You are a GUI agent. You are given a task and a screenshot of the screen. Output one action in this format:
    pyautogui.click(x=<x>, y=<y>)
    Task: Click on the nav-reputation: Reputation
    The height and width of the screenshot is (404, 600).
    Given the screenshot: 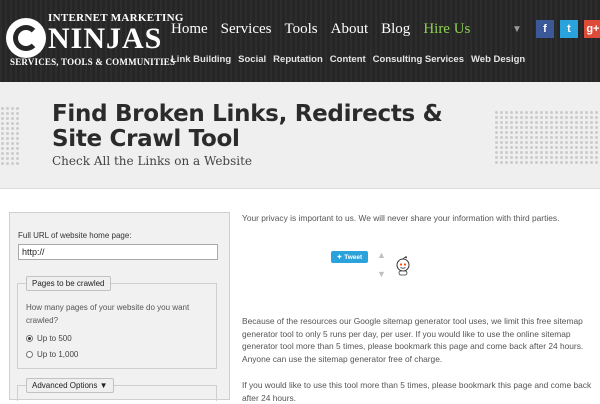 What is the action you would take?
    pyautogui.click(x=298, y=59)
    